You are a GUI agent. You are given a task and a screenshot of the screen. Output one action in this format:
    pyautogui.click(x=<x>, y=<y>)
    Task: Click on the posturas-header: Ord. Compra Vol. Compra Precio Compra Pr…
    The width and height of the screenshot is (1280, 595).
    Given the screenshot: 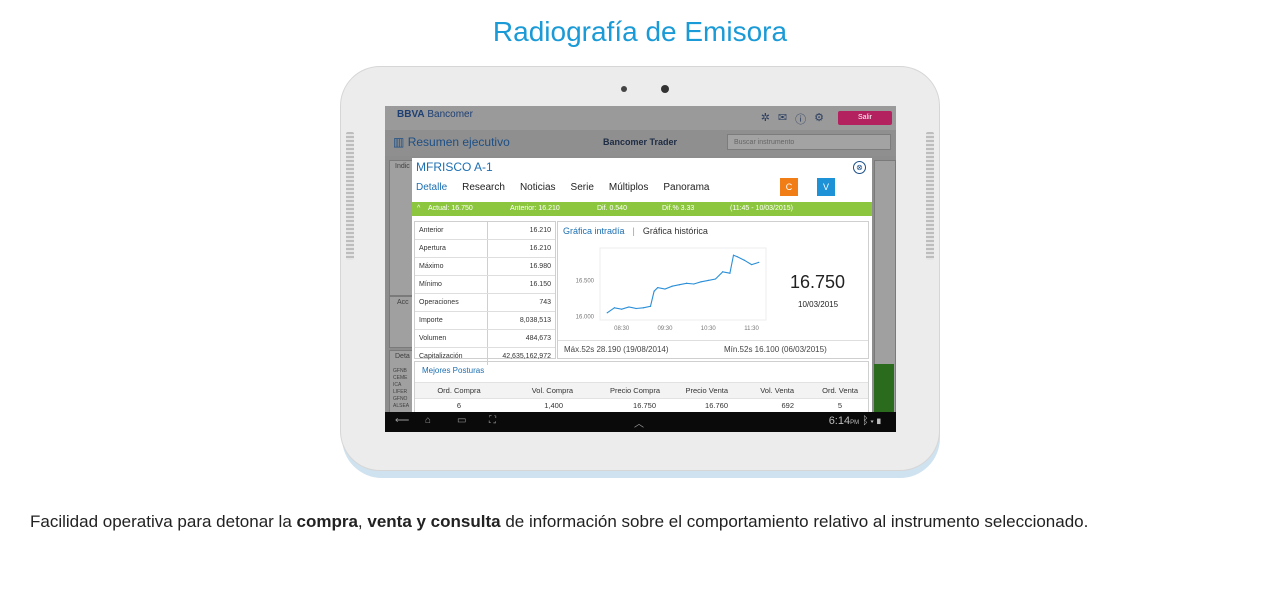 What is the action you would take?
    pyautogui.click(x=641, y=390)
    